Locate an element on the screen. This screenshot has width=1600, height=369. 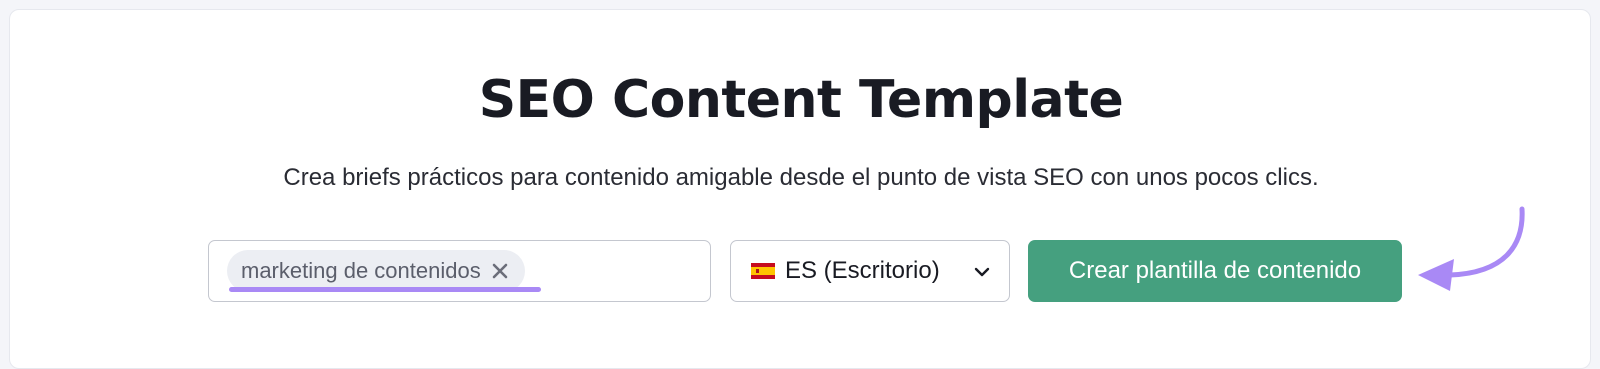
keyword-chip: marketing de contenidos is located at coordinates (376, 271).